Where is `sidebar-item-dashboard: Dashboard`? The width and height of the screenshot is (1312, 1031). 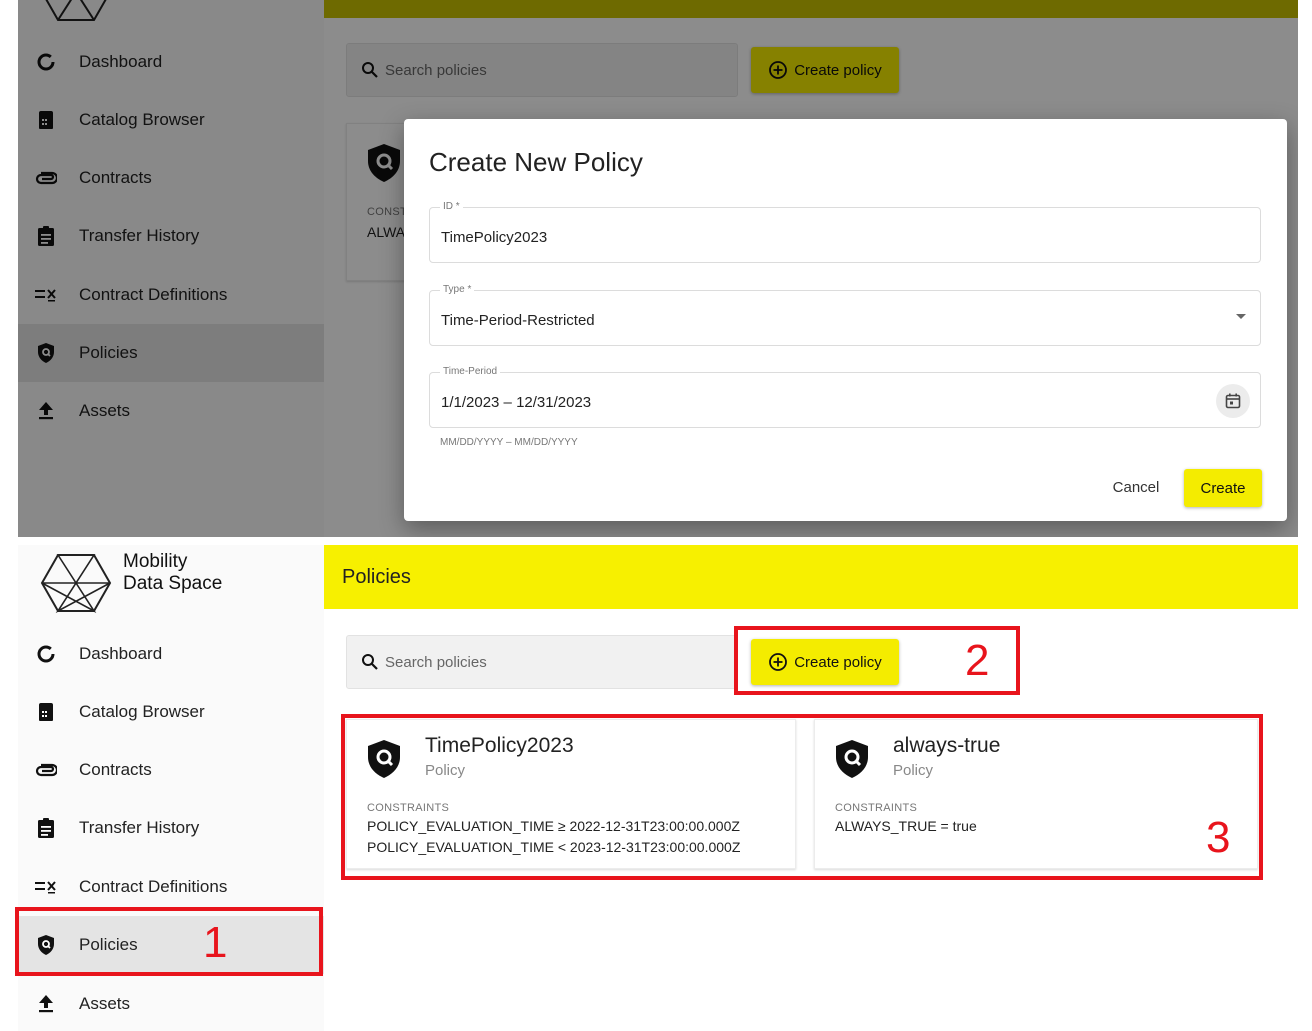
sidebar-item-dashboard: Dashboard is located at coordinates (171, 654).